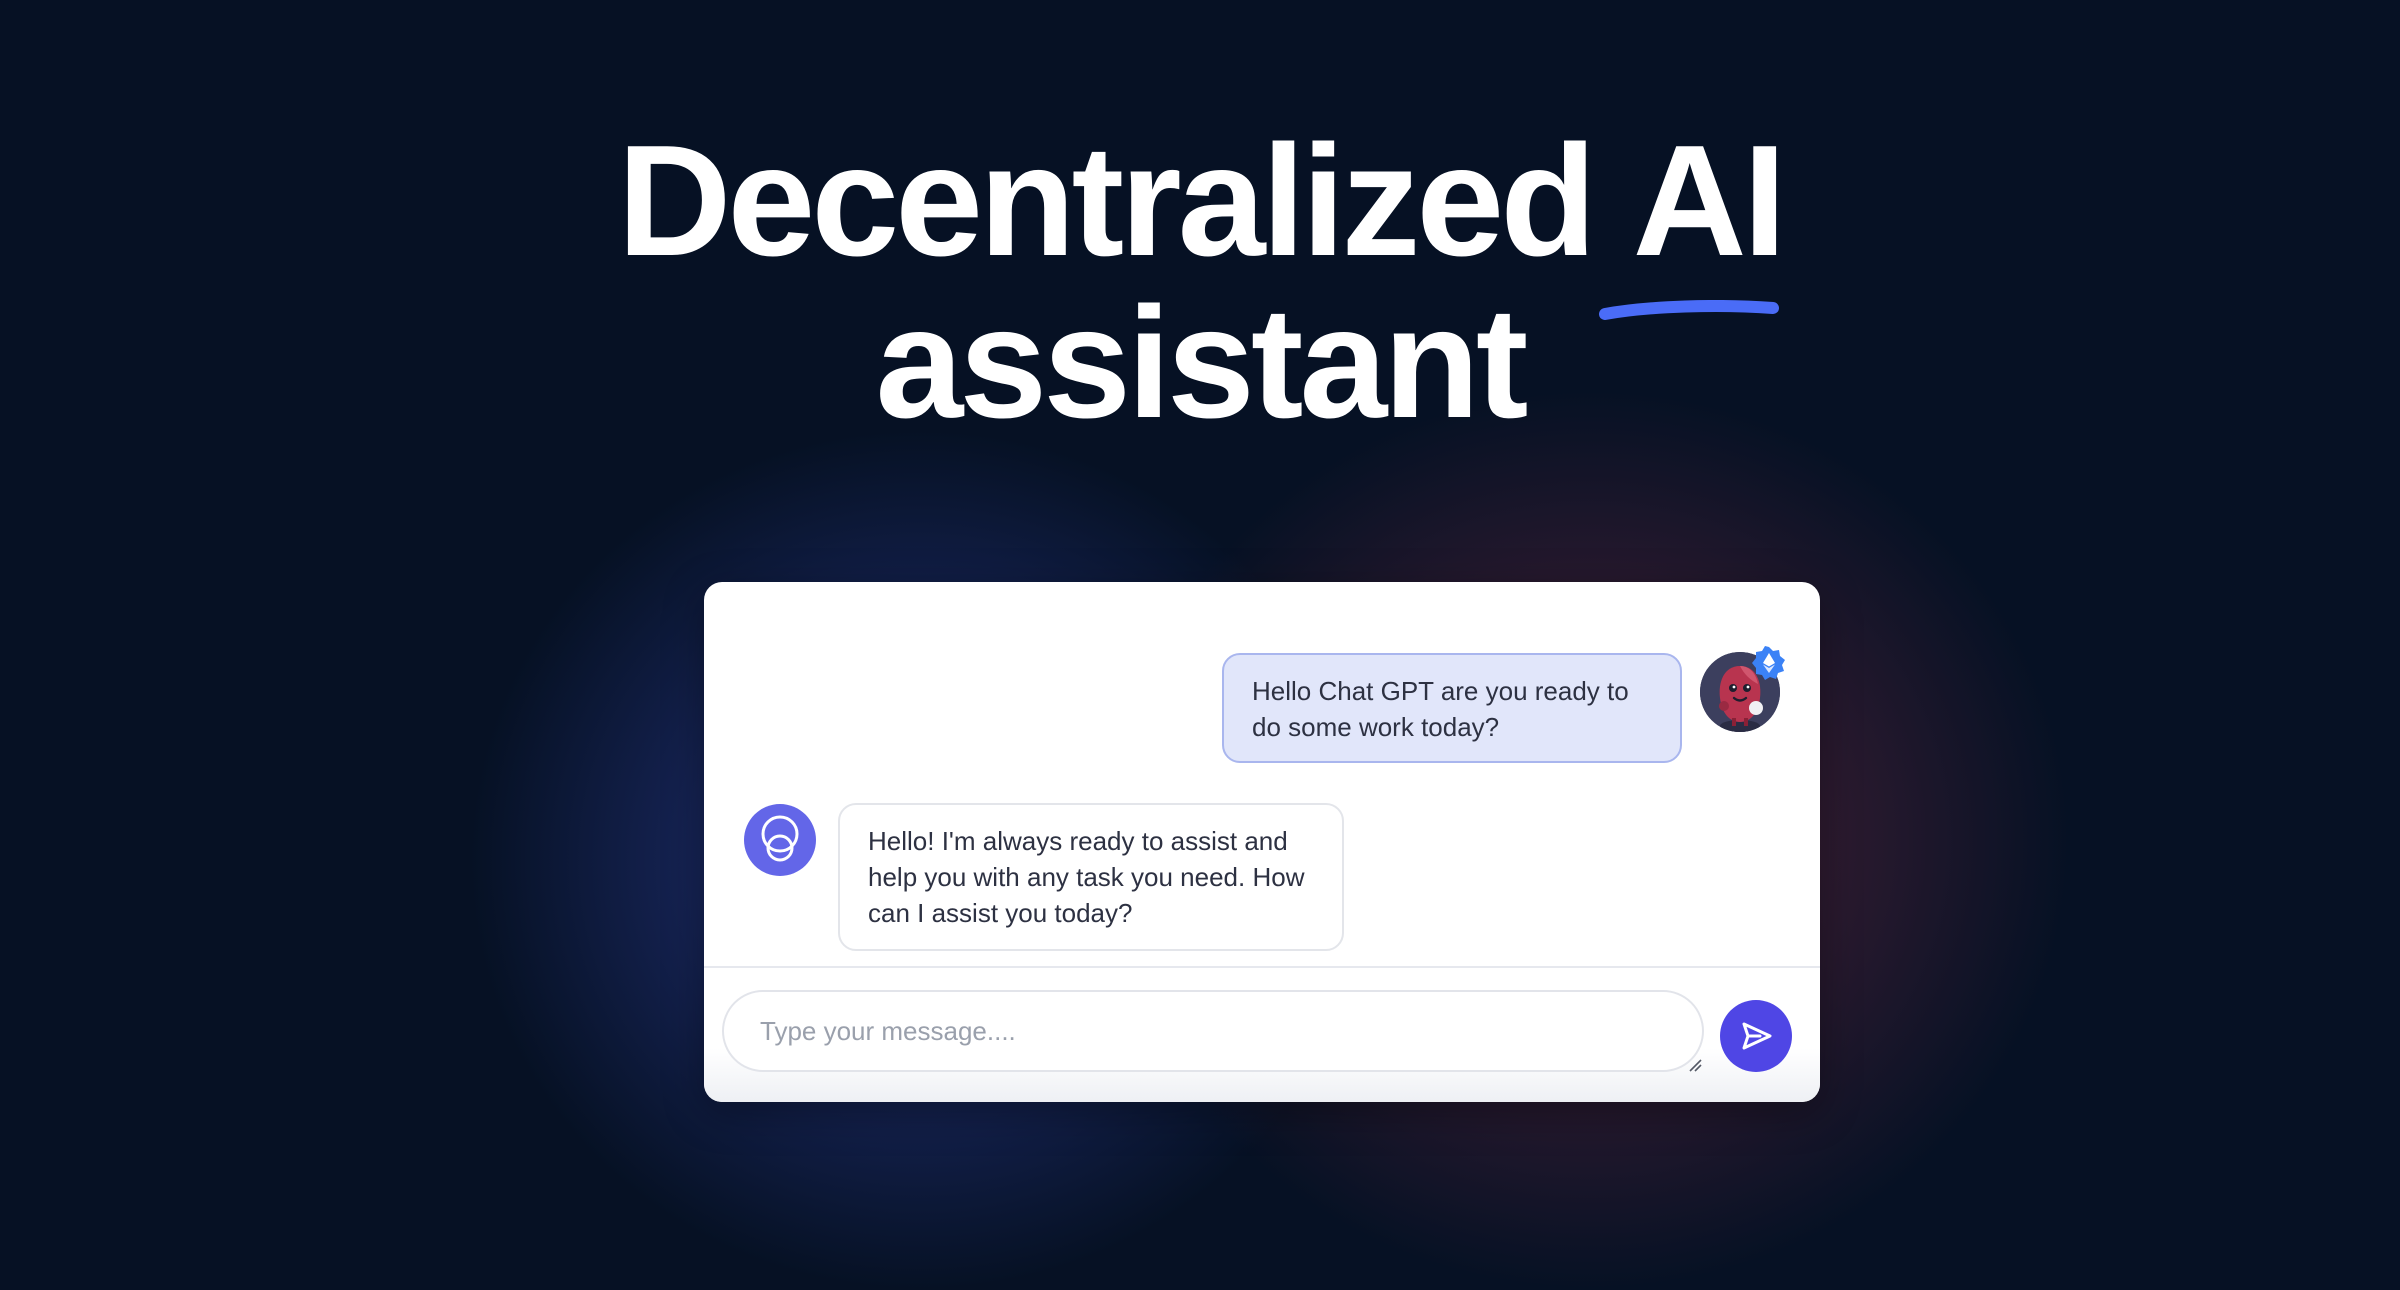 This screenshot has width=2400, height=1290. I want to click on message-composer, so click(1262, 1034).